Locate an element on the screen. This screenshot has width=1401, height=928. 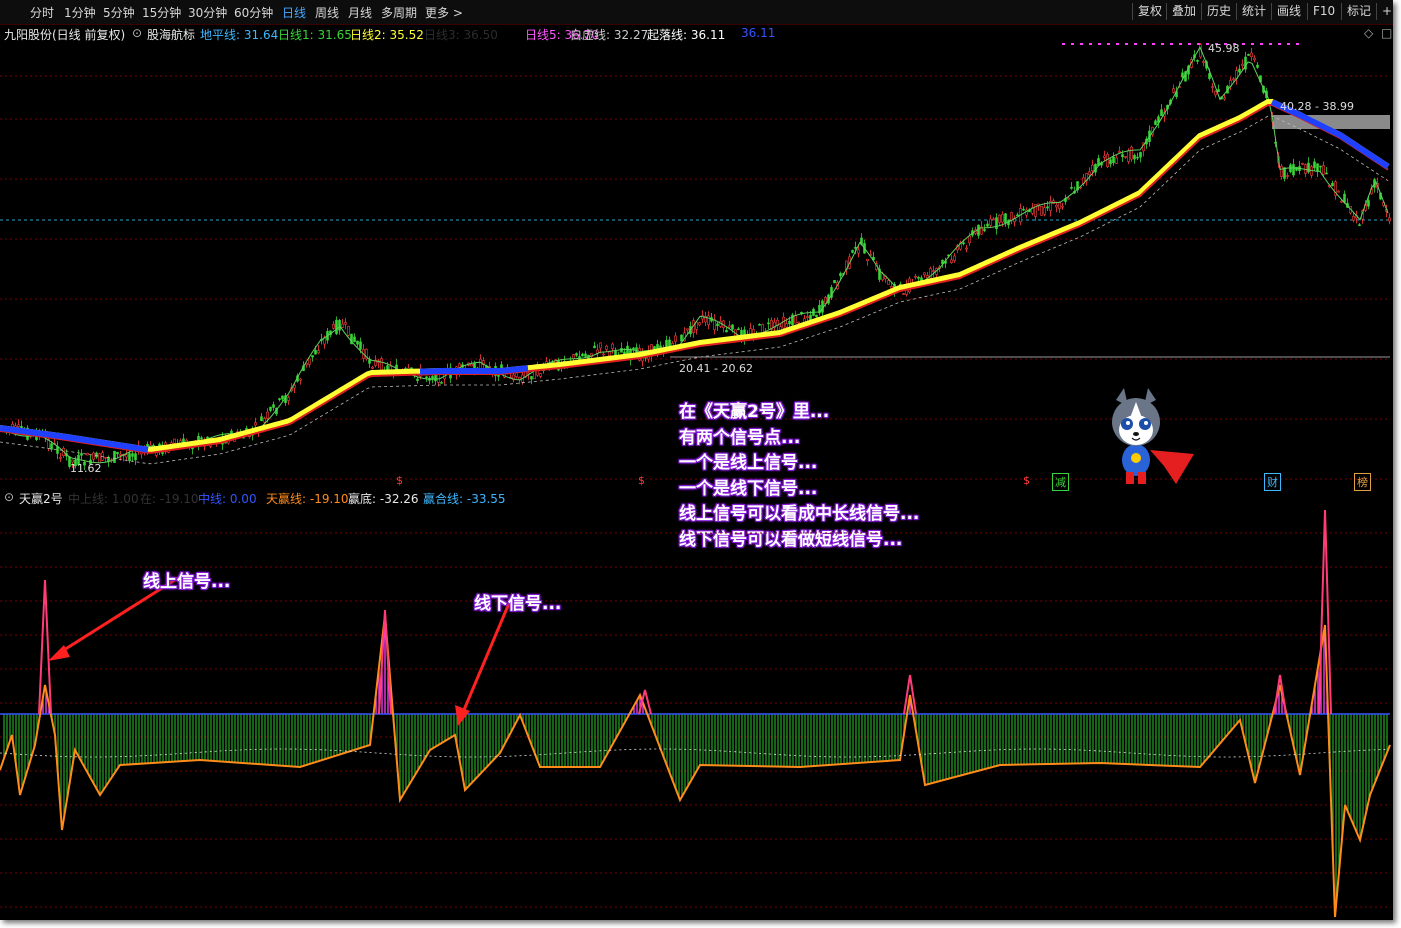
period-tab: 1分钟 is located at coordinates (80, 12).